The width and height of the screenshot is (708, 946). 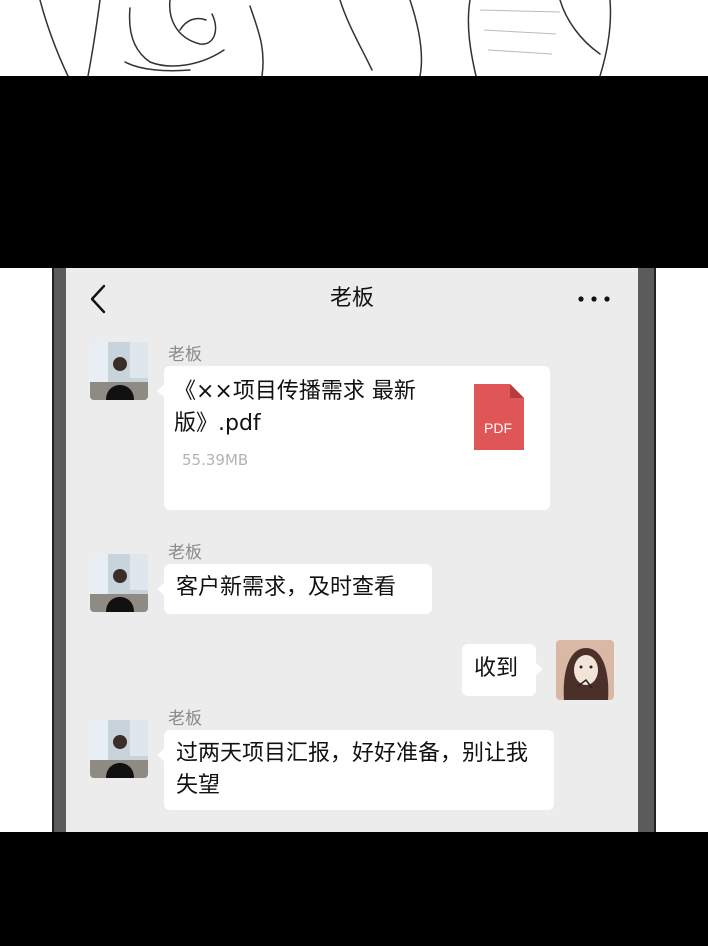 I want to click on pdf-icon-label: PDF, so click(x=498, y=428).